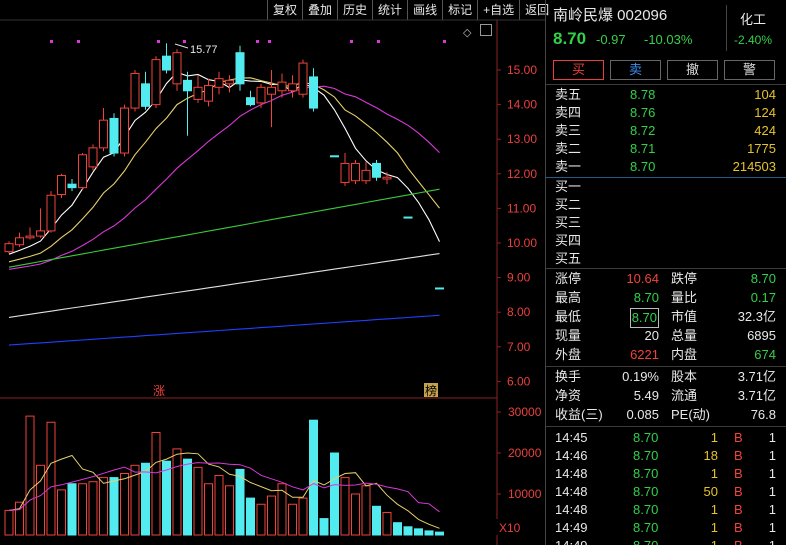  I want to click on event-marker, so click(269, 41).